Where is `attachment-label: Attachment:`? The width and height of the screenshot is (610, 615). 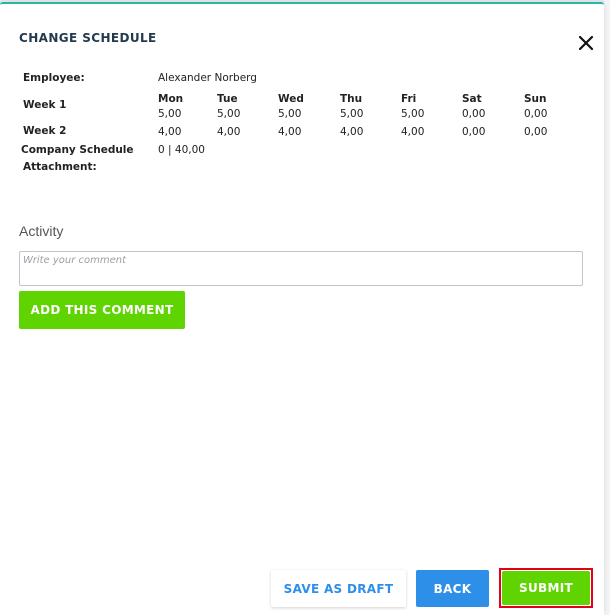 attachment-label: Attachment: is located at coordinates (60, 167).